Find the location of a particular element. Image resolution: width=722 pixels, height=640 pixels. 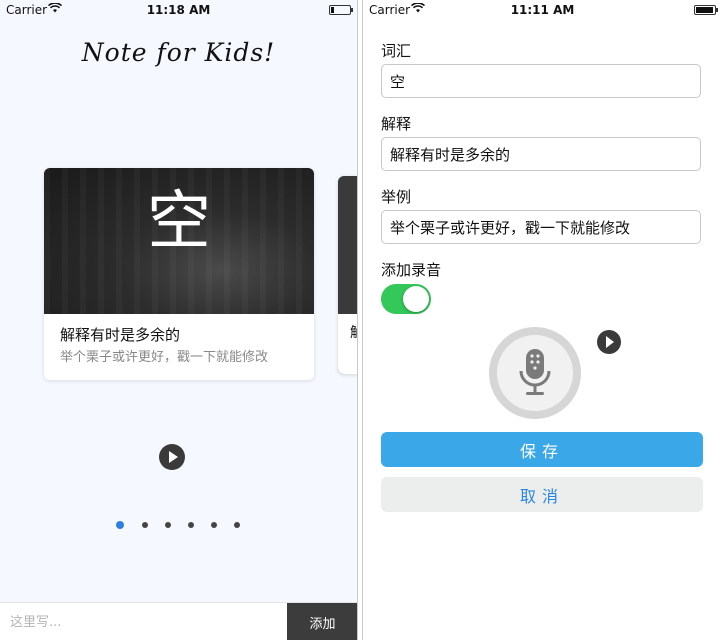

next-card-peek: 解 is located at coordinates (347, 275).